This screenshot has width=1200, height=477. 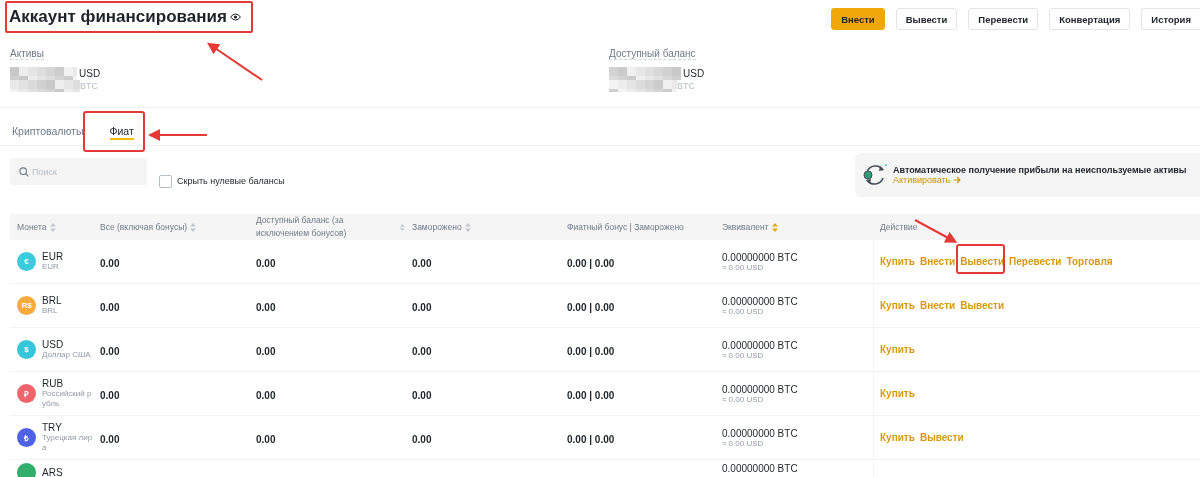 What do you see at coordinates (1090, 19) in the screenshot?
I see `header-button: Конвертация` at bounding box center [1090, 19].